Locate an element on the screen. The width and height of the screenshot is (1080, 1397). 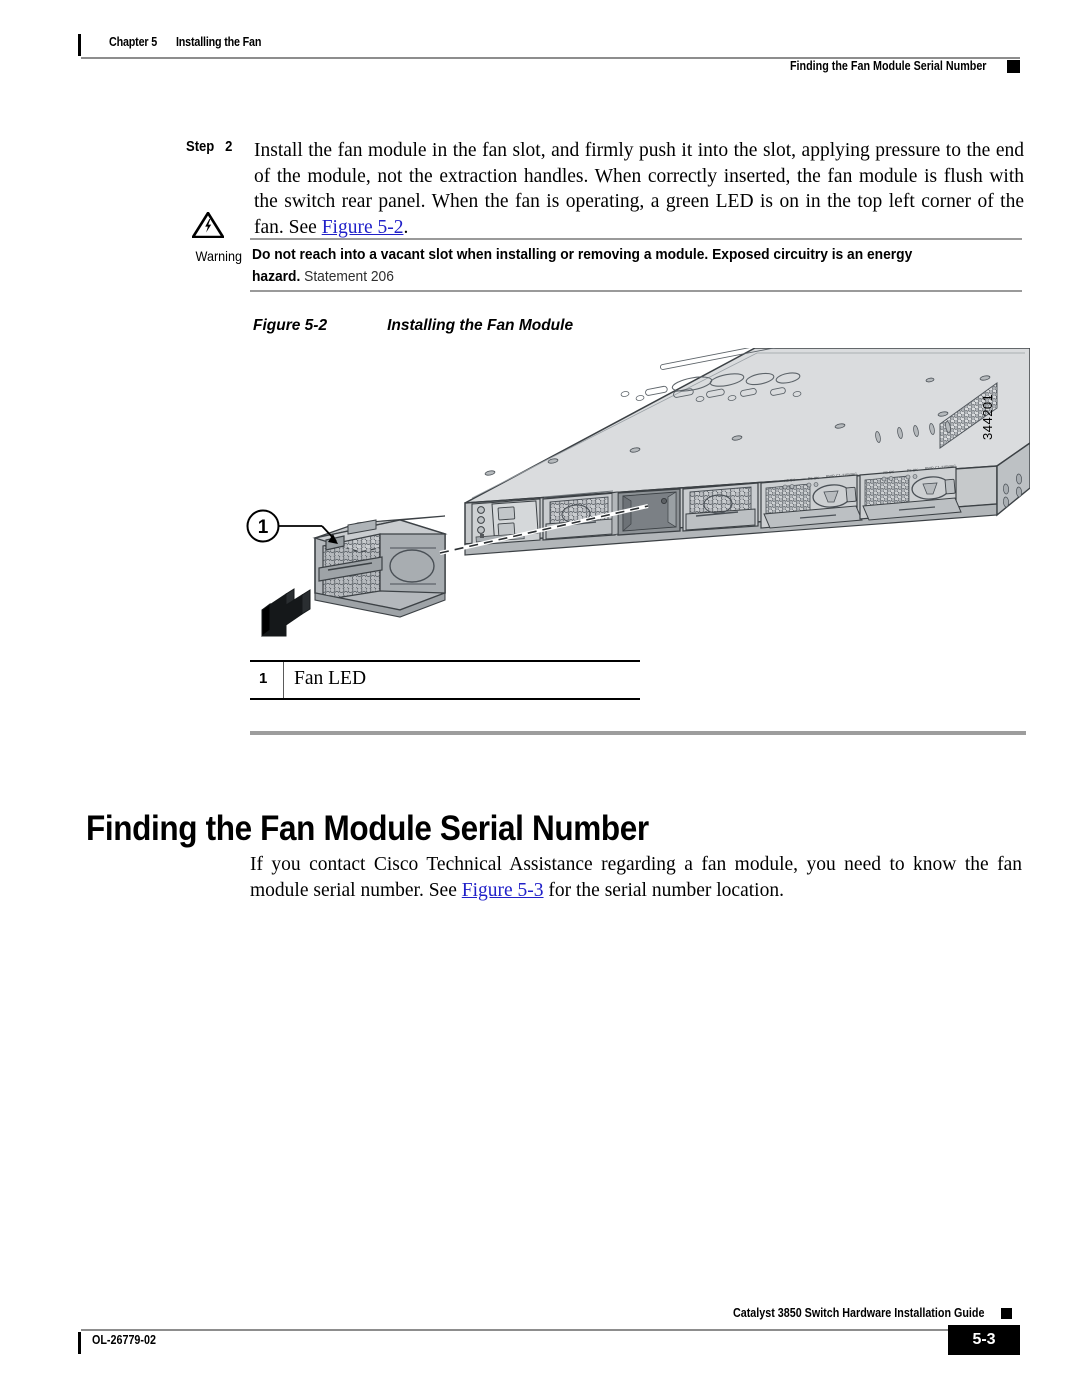
legend-number: 1 is located at coordinates (263, 678).